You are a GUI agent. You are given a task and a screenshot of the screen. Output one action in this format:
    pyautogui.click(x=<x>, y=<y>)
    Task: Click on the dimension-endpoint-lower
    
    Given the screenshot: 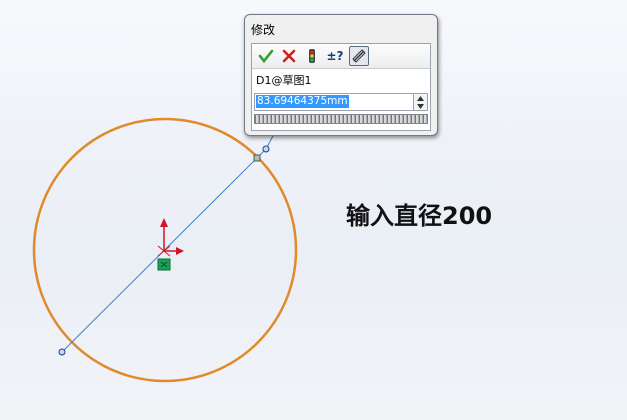 What is the action you would take?
    pyautogui.click(x=62, y=352)
    